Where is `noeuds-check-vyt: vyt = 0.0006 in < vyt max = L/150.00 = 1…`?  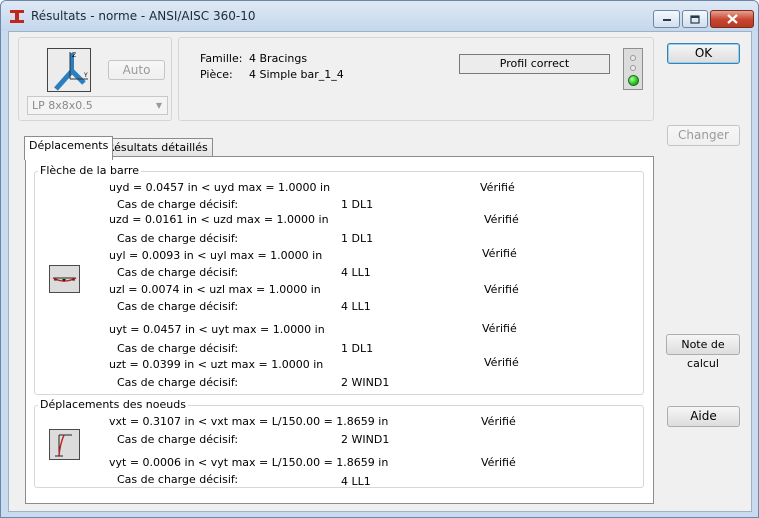 noeuds-check-vyt: vyt = 0.0006 in < vyt max = L/150.00 = 1… is located at coordinates (249, 462).